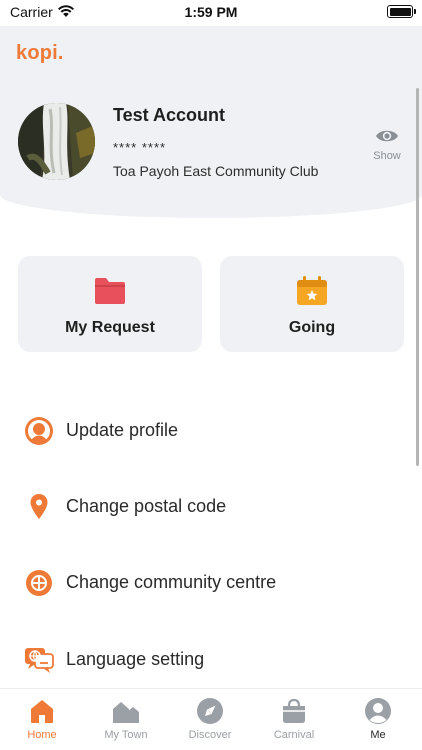 This screenshot has height=750, width=422. I want to click on tab-carnival: Carnival, so click(294, 719).